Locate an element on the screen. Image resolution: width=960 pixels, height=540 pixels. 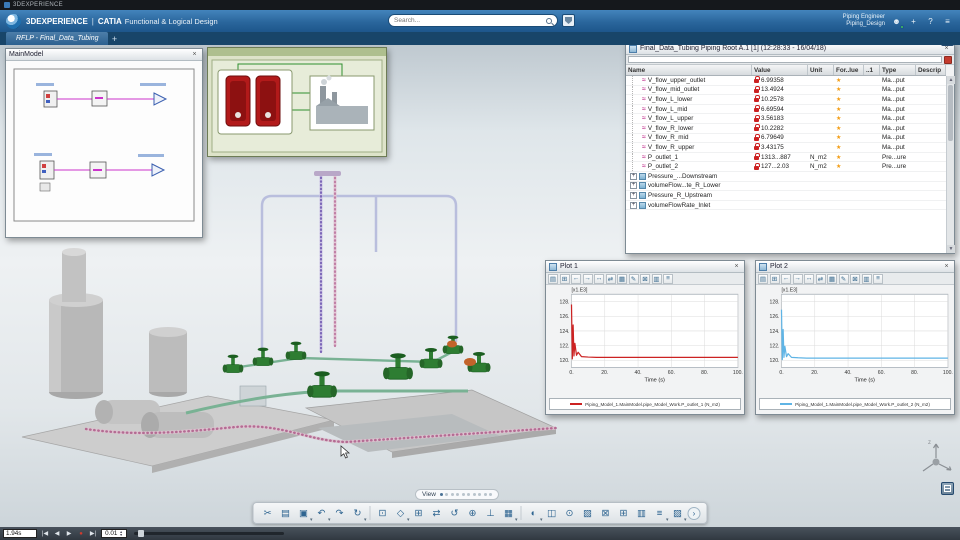
view-switcher: View is located at coordinates (457, 494).